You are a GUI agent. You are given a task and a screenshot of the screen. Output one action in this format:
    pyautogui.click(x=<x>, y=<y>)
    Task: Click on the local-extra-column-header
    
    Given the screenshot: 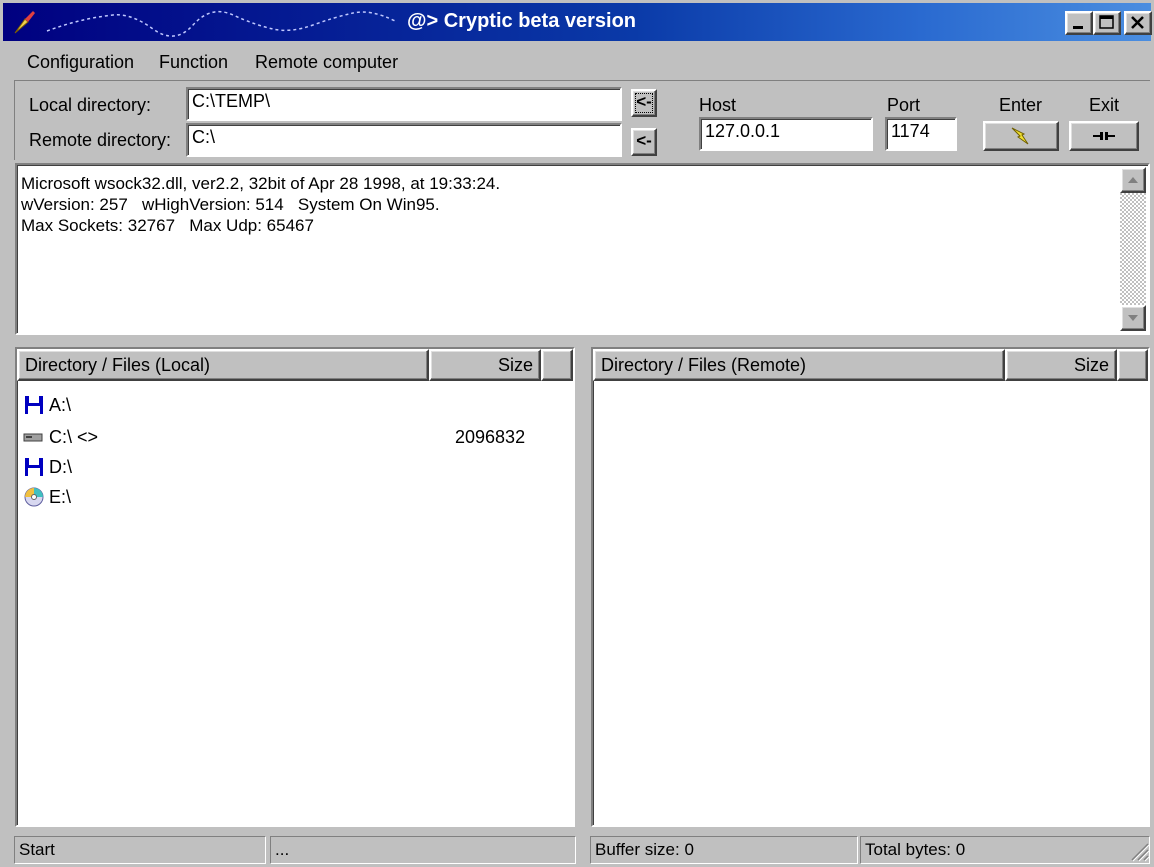 What is the action you would take?
    pyautogui.click(x=557, y=365)
    